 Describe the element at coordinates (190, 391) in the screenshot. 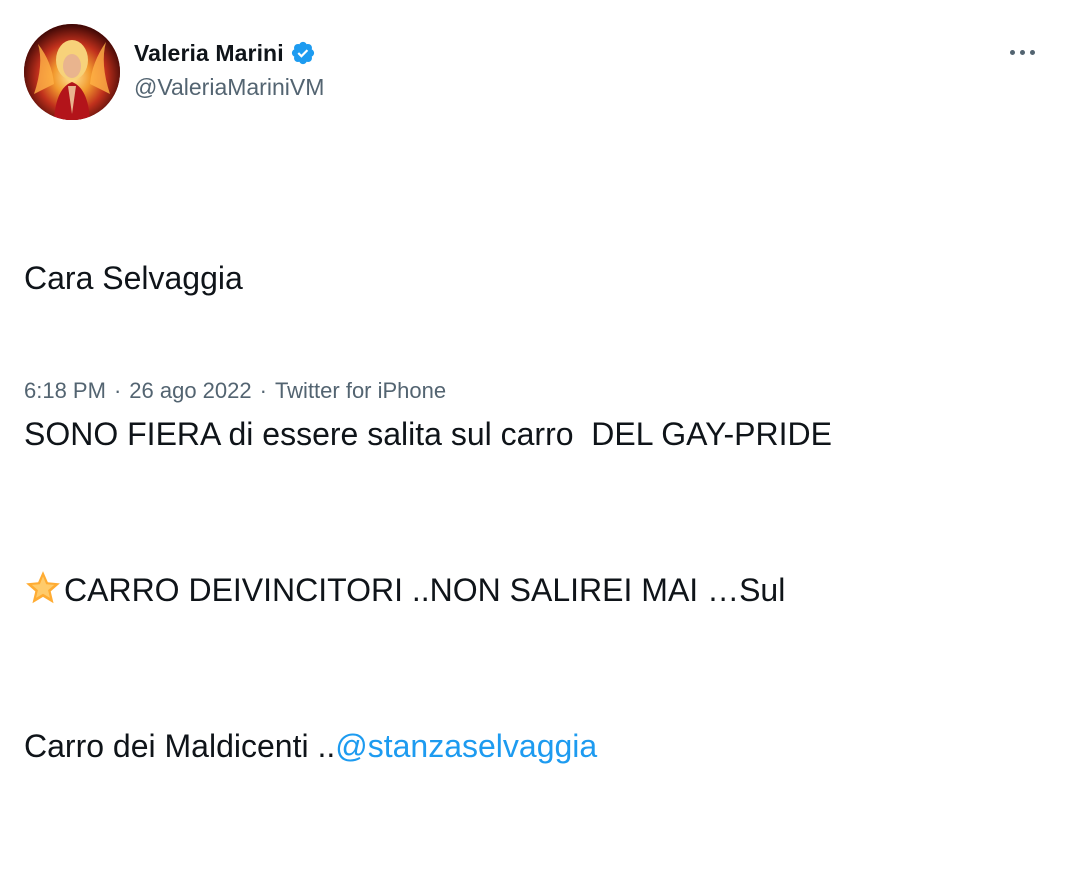

I see `tweet-date: 26 ago 2022` at that location.